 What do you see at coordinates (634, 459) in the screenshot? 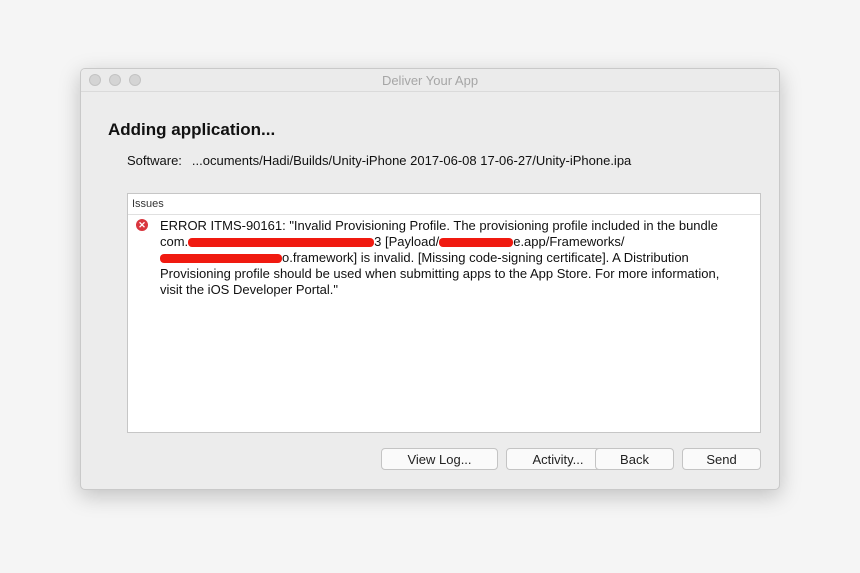
I see `back-button: Back` at bounding box center [634, 459].